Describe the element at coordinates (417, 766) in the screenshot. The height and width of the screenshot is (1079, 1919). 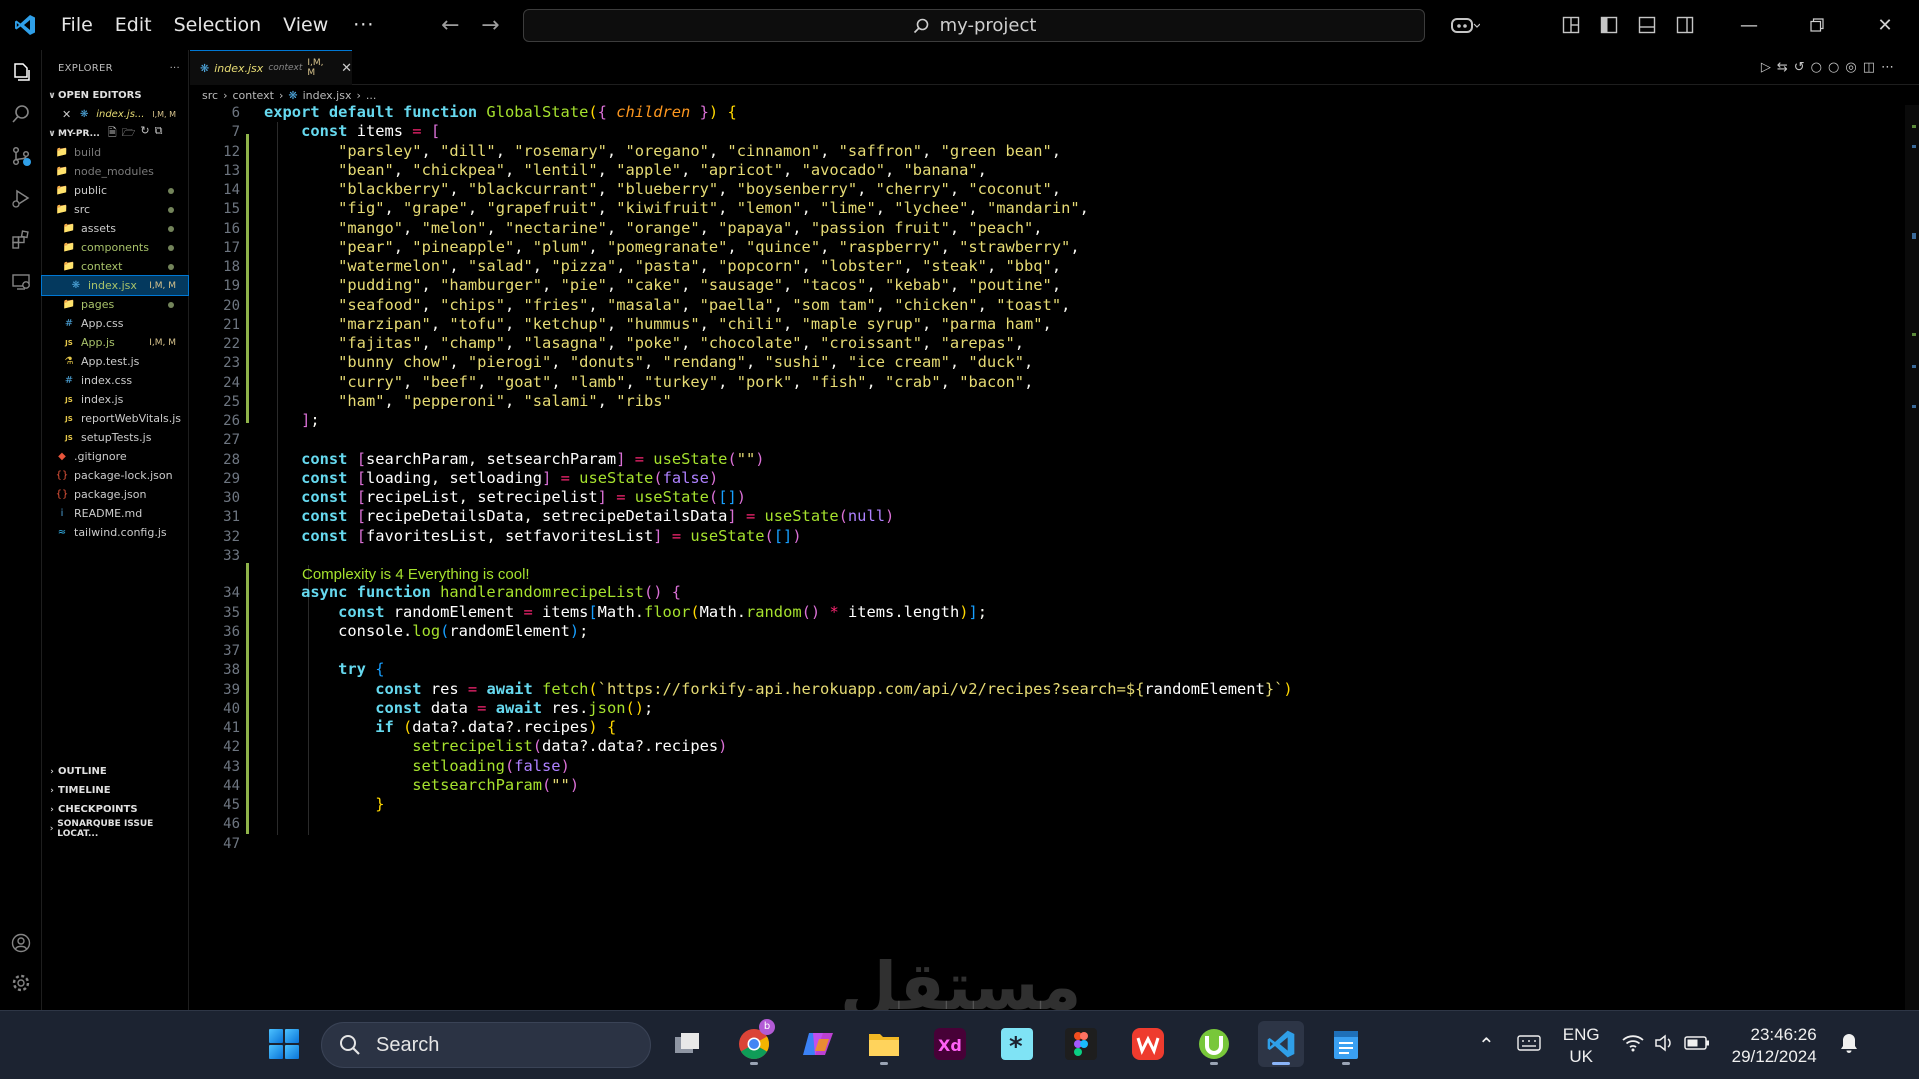
I see `code-line: setloading(false)` at that location.